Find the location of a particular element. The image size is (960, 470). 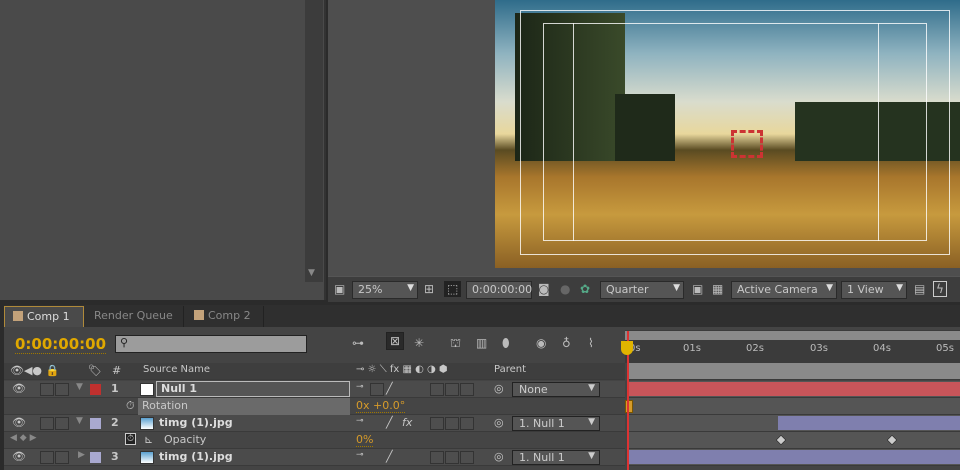

fx-icon: fx is located at coordinates (407, 422).